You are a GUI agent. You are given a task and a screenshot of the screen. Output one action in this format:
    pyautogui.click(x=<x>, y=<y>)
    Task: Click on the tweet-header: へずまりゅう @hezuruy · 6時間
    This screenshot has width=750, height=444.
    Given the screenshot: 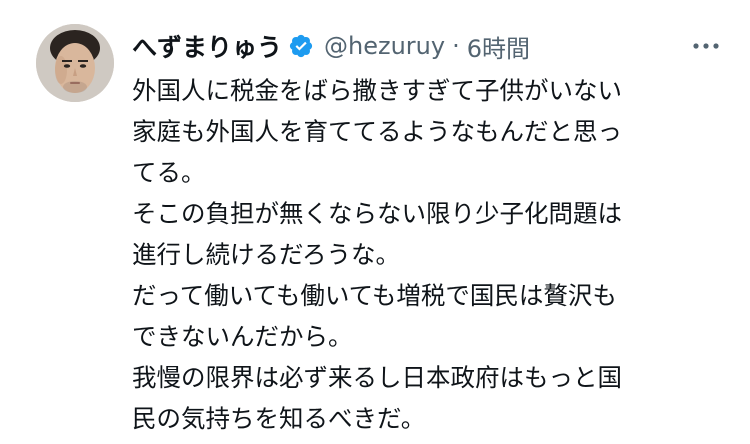 What is the action you would take?
    pyautogui.click(x=428, y=46)
    